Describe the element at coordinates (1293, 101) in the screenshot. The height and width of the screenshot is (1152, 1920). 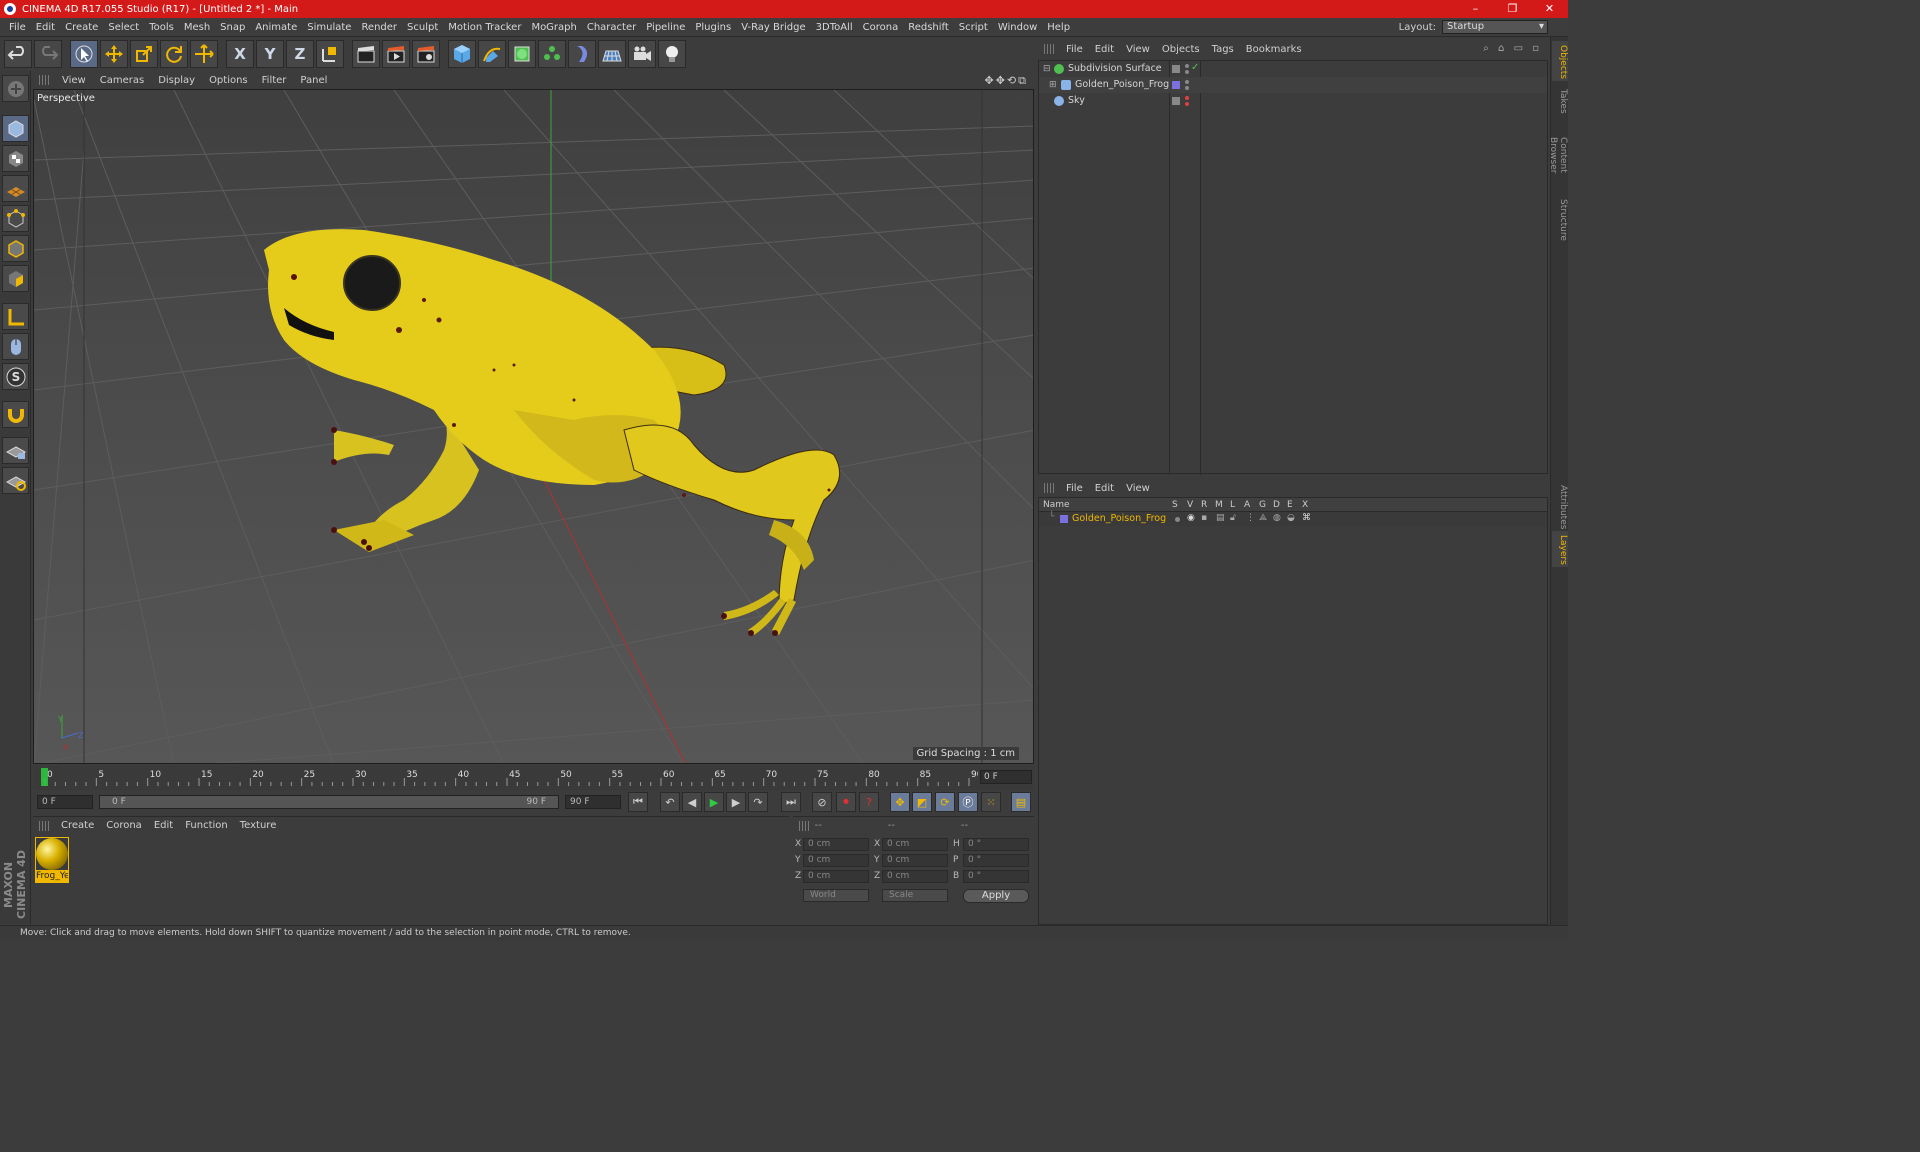
I see `object-row-sky: Sky` at that location.